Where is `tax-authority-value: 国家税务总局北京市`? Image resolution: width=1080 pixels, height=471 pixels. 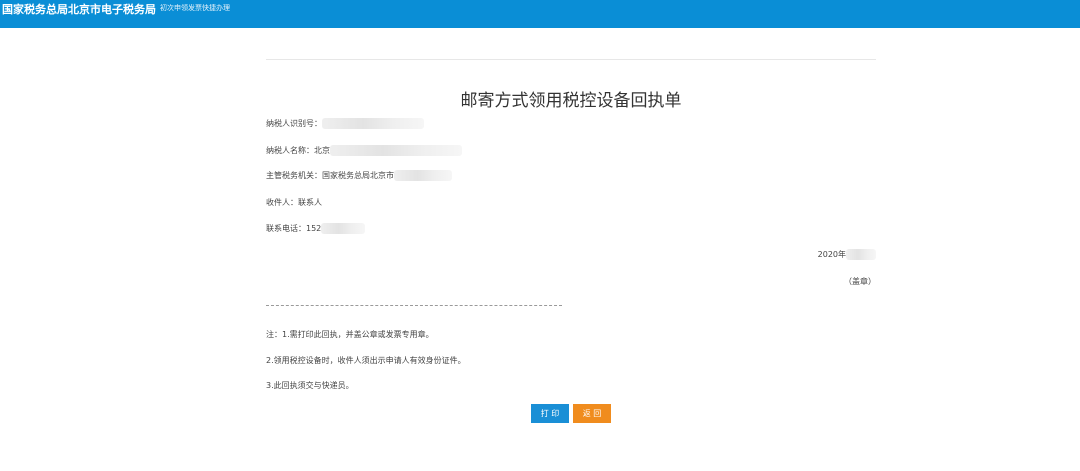
tax-authority-value: 国家税务总局北京市 is located at coordinates (358, 175).